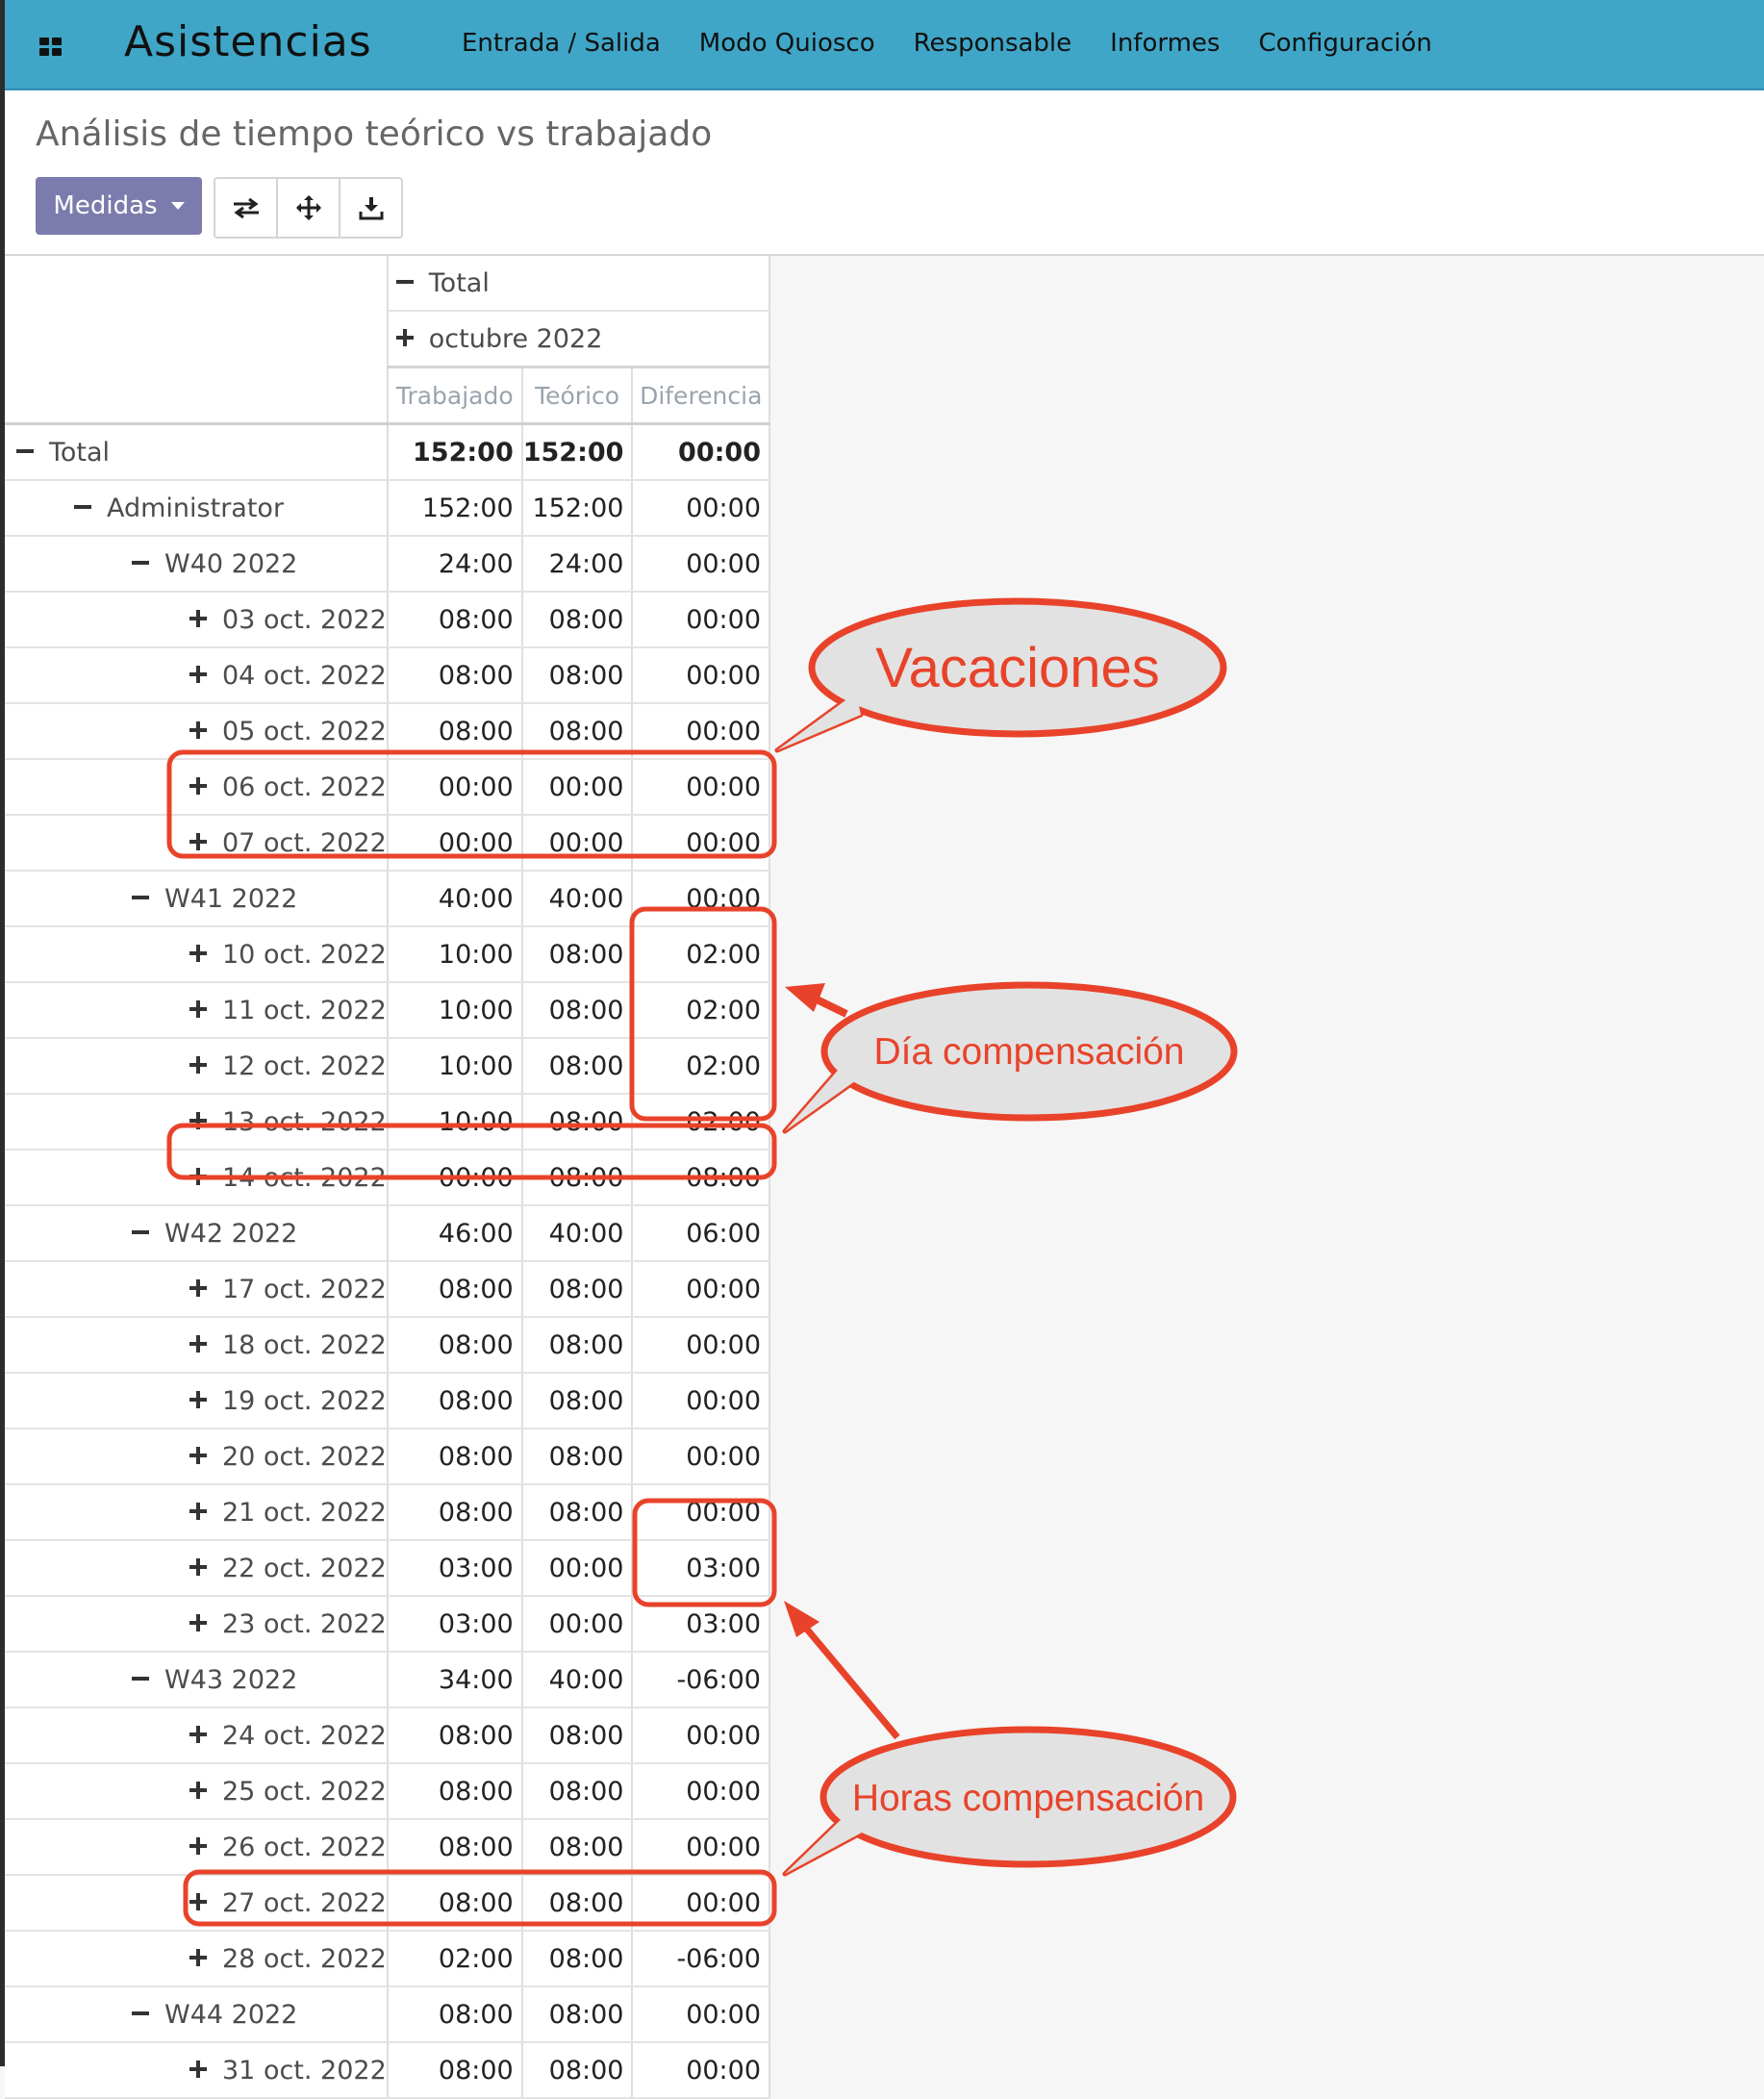 Image resolution: width=1764 pixels, height=2099 pixels. I want to click on cell-trabajado: 00:00, so click(455, 1178).